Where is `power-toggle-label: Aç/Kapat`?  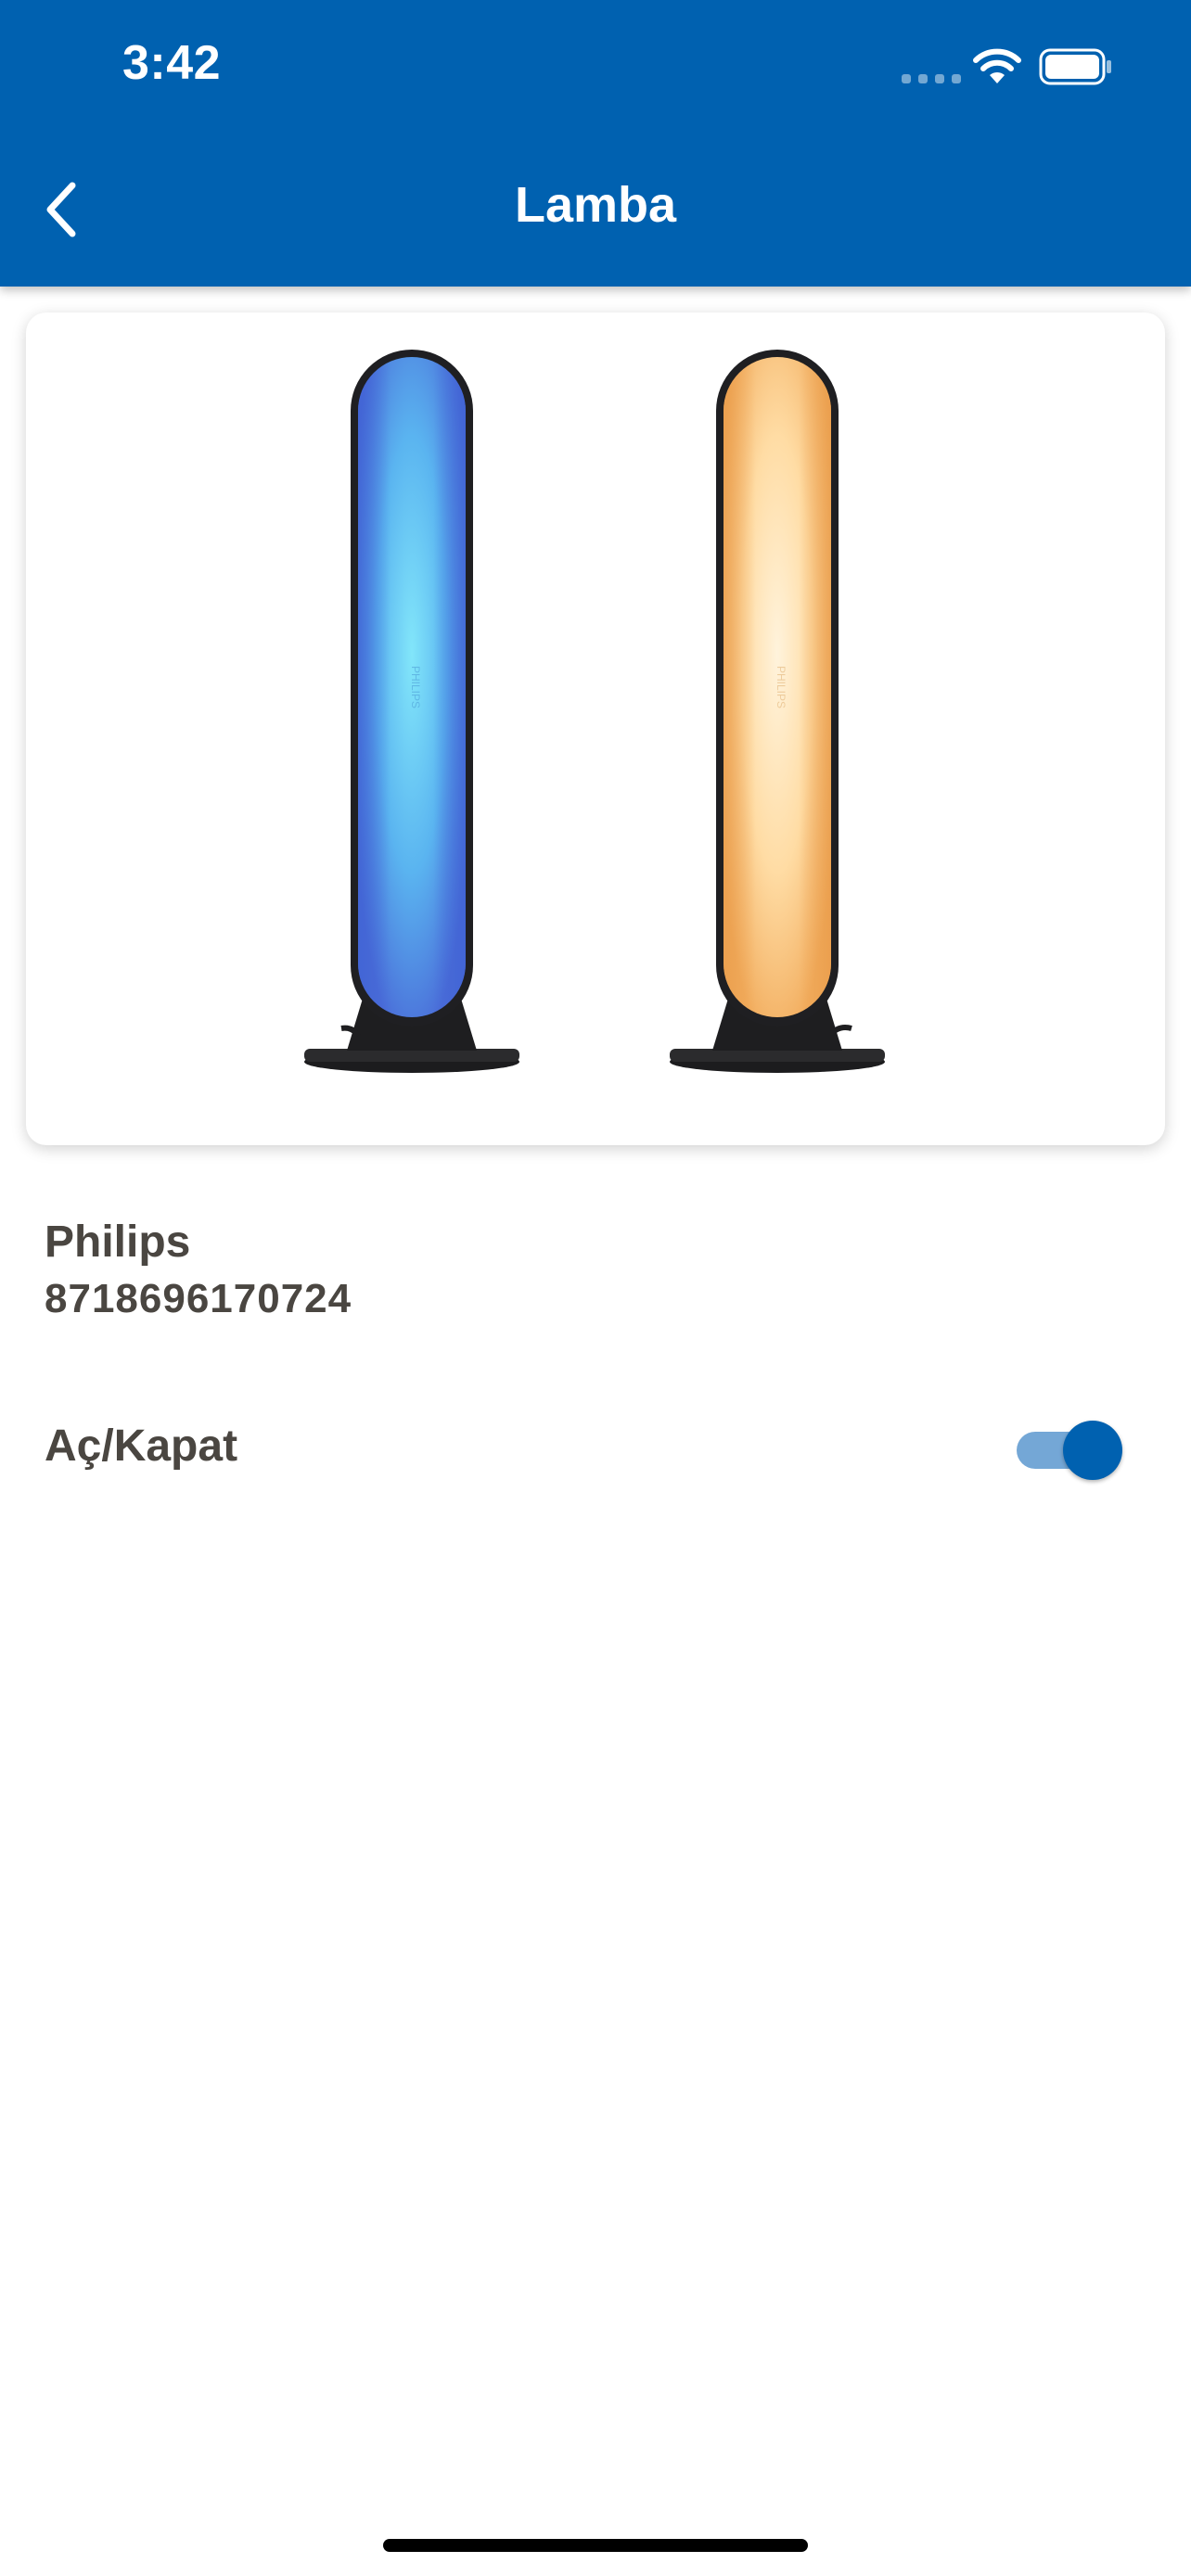 power-toggle-label: Aç/Kapat is located at coordinates (141, 1446).